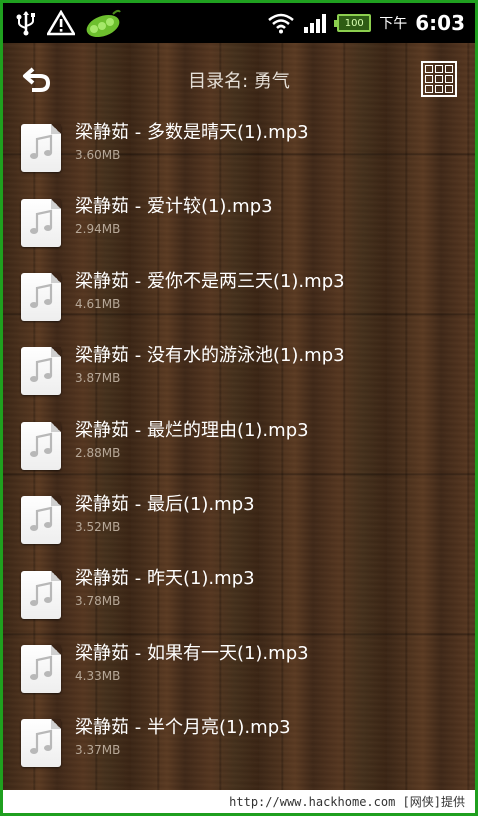 Image resolution: width=478 pixels, height=816 pixels. What do you see at coordinates (239, 594) in the screenshot?
I see `list-item: 梁静茹 - 昨天(1).mp3 3.78MB` at bounding box center [239, 594].